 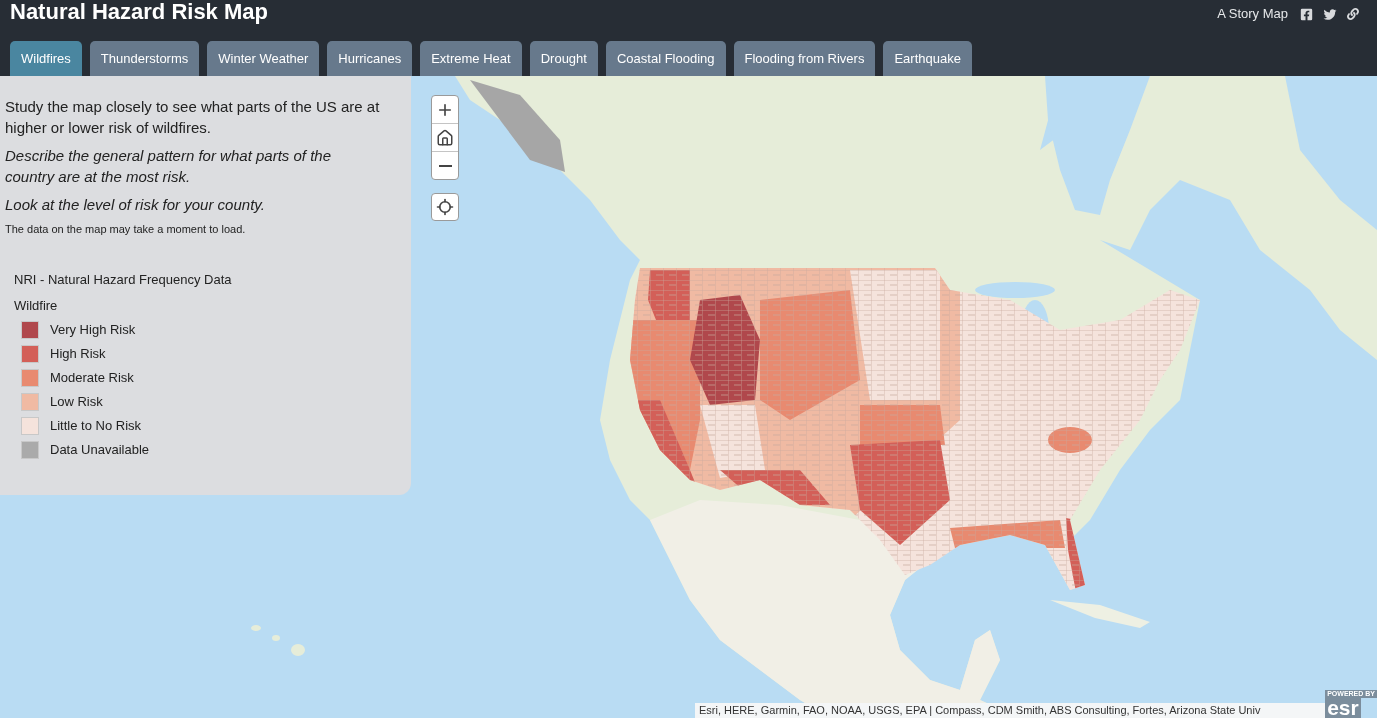 What do you see at coordinates (78, 354) in the screenshot?
I see `legend-label: High Risk` at bounding box center [78, 354].